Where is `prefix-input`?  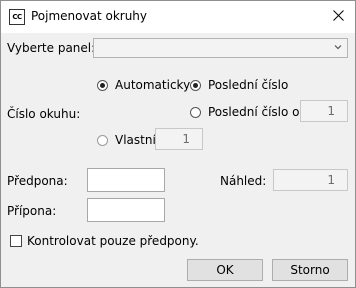
prefix-input is located at coordinates (126, 180).